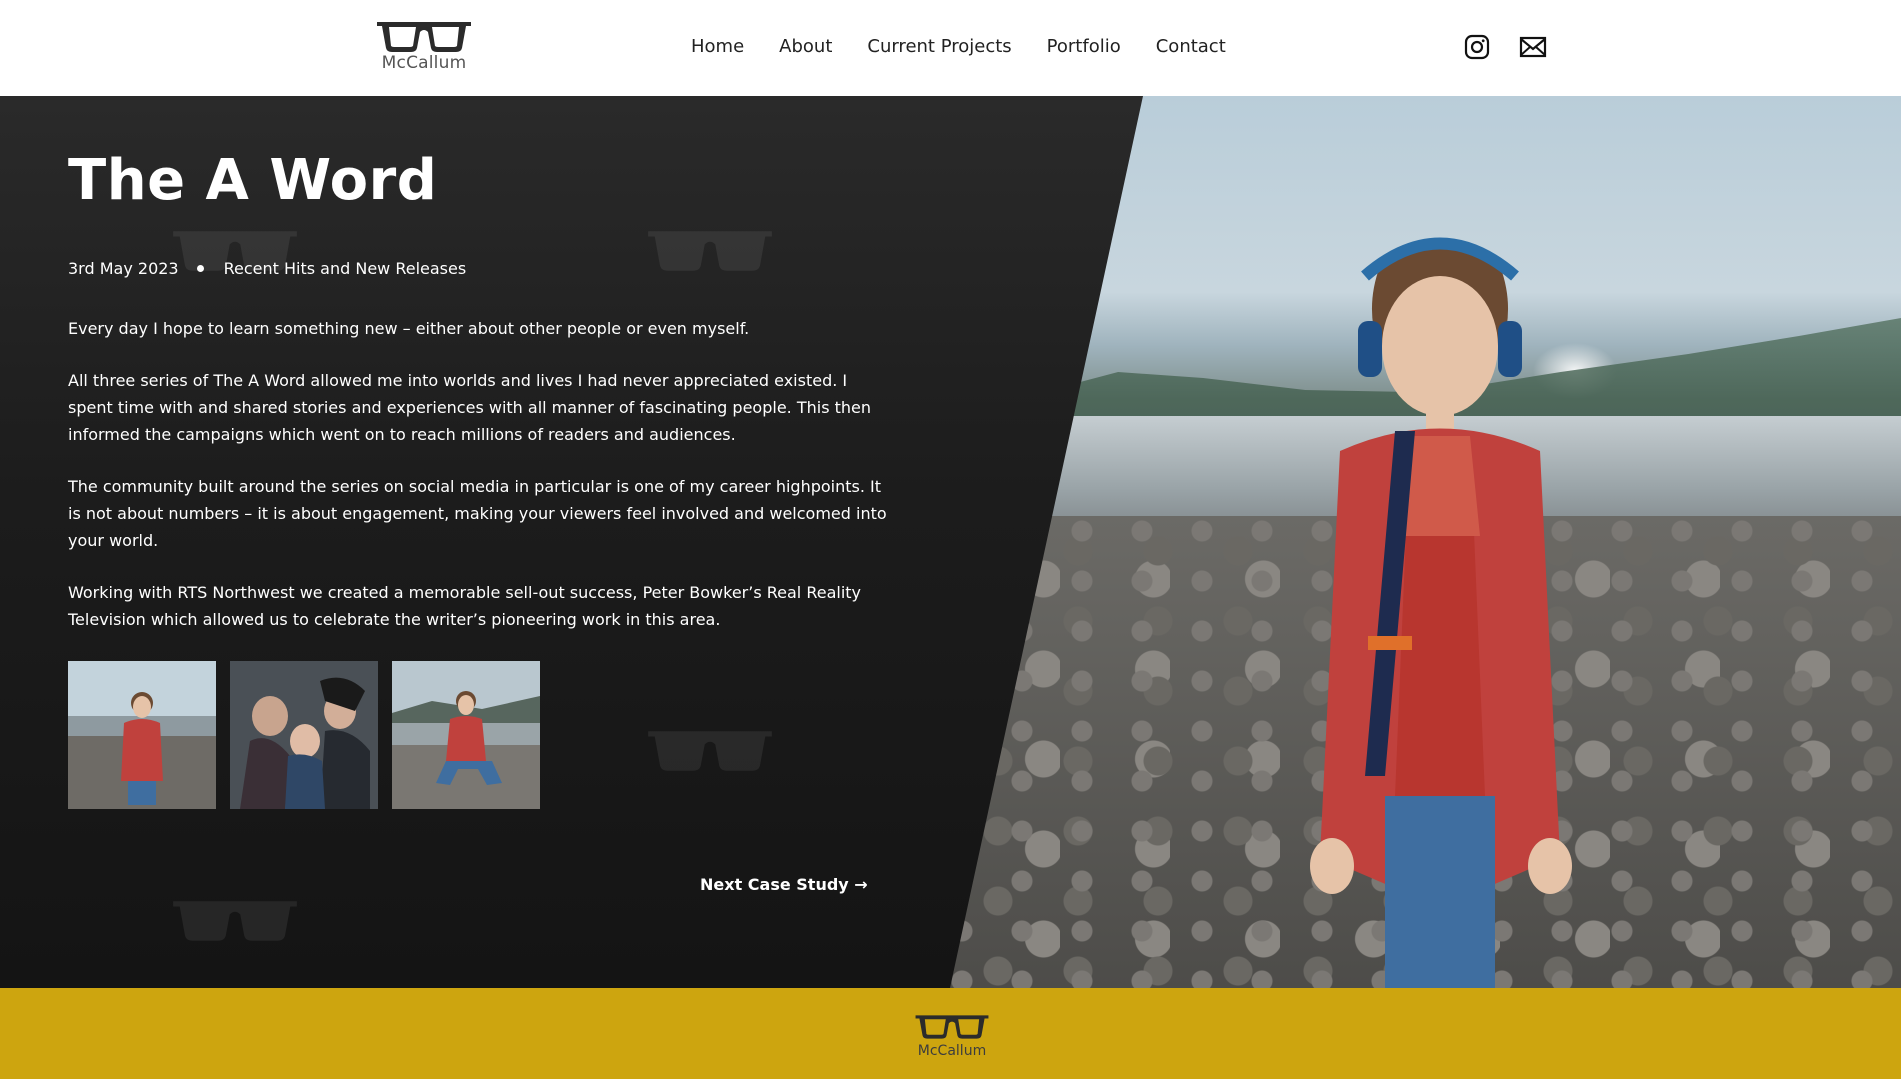 Image resolution: width=1901 pixels, height=1079 pixels. I want to click on meta-separator-dot, so click(200, 268).